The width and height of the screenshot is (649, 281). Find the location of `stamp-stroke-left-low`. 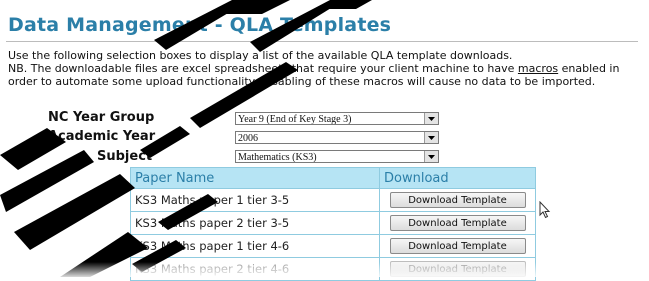

stamp-stroke-left-low is located at coordinates (74, 212).